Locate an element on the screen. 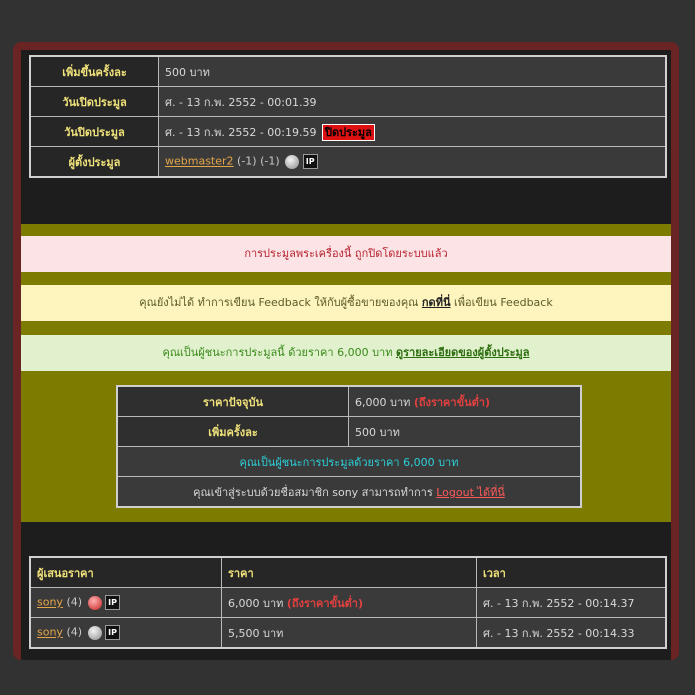 The height and width of the screenshot is (695, 695). bid-price: 6,000 บาท is located at coordinates (256, 603).